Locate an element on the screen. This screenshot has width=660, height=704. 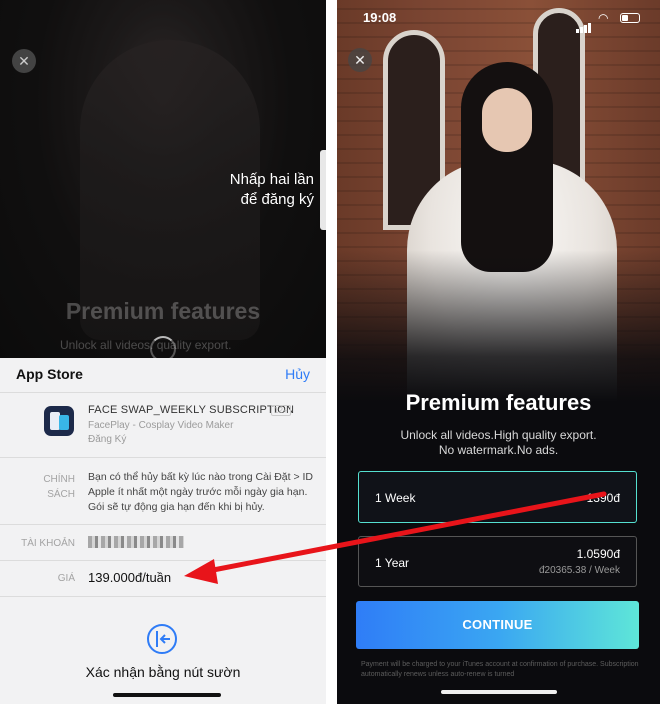
plan-name: 1 Year is located at coordinates (392, 563).